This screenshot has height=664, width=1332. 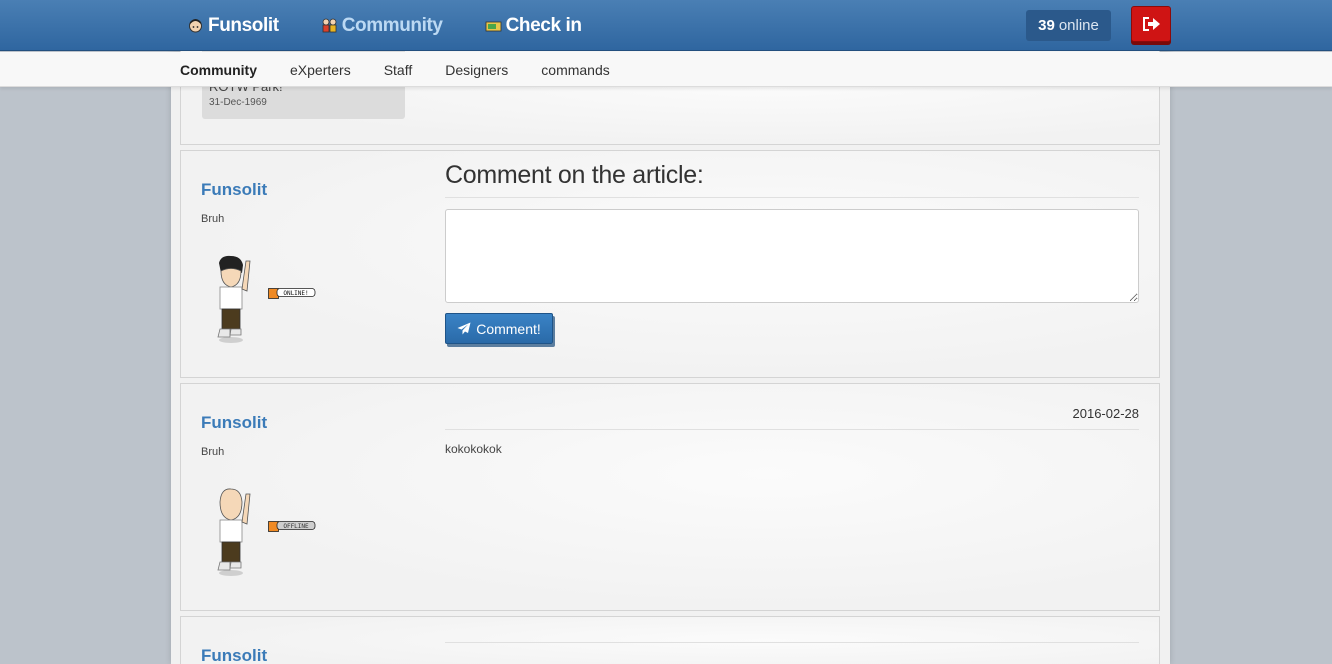 I want to click on top-navbar: Funsolit Community Check in 39 online, so click(x=666, y=25).